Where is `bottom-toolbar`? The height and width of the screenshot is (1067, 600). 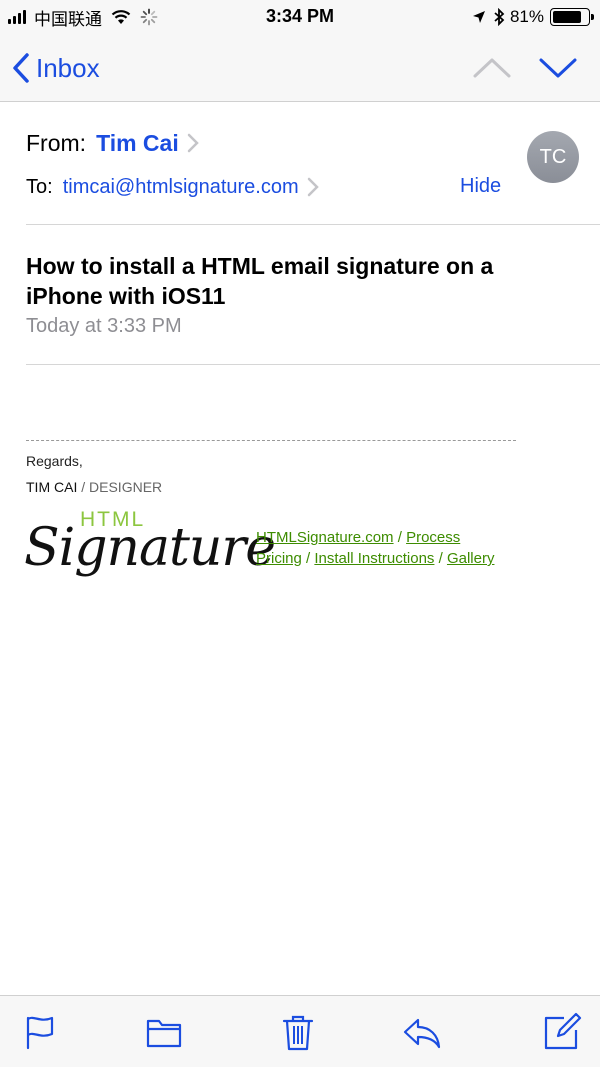
bottom-toolbar is located at coordinates (300, 1031).